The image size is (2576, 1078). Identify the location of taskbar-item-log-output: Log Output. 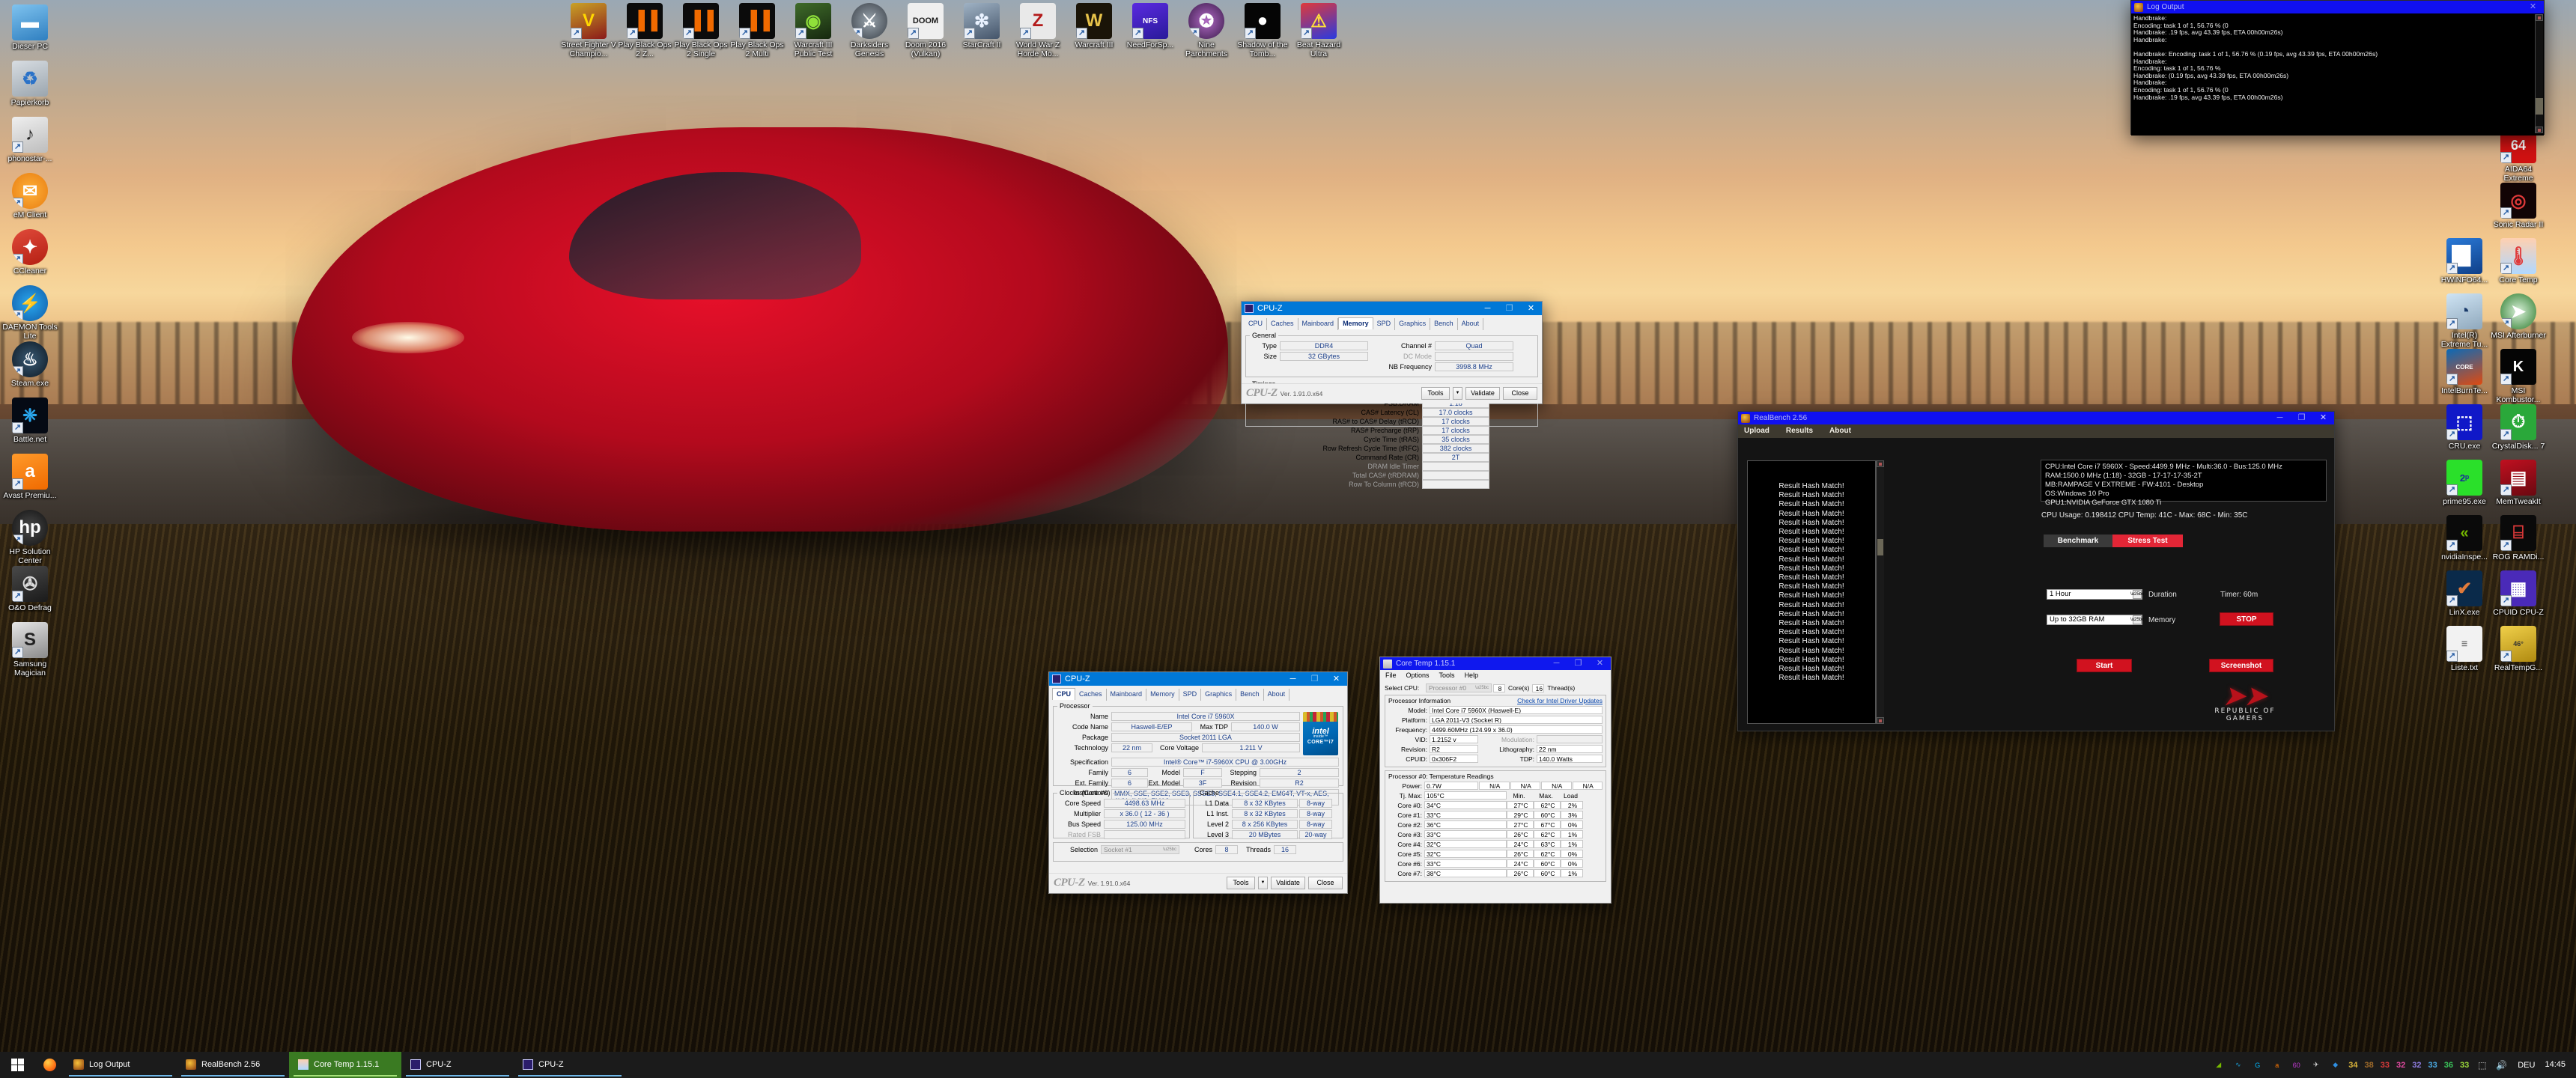
(120, 1065).